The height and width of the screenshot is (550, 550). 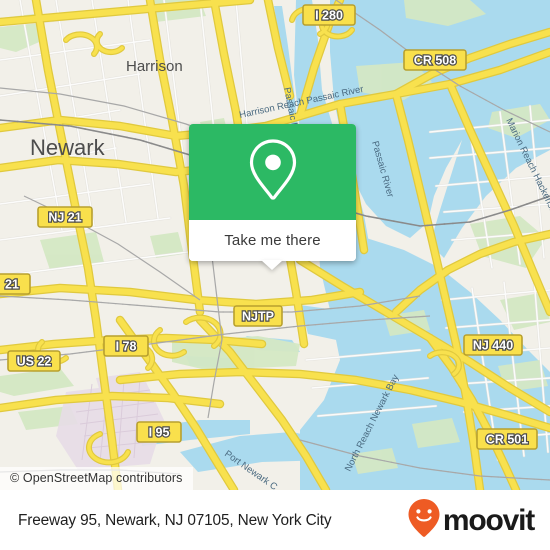 I want to click on osm-attribution-text: © OpenStreetMap contributors, so click(x=96, y=478).